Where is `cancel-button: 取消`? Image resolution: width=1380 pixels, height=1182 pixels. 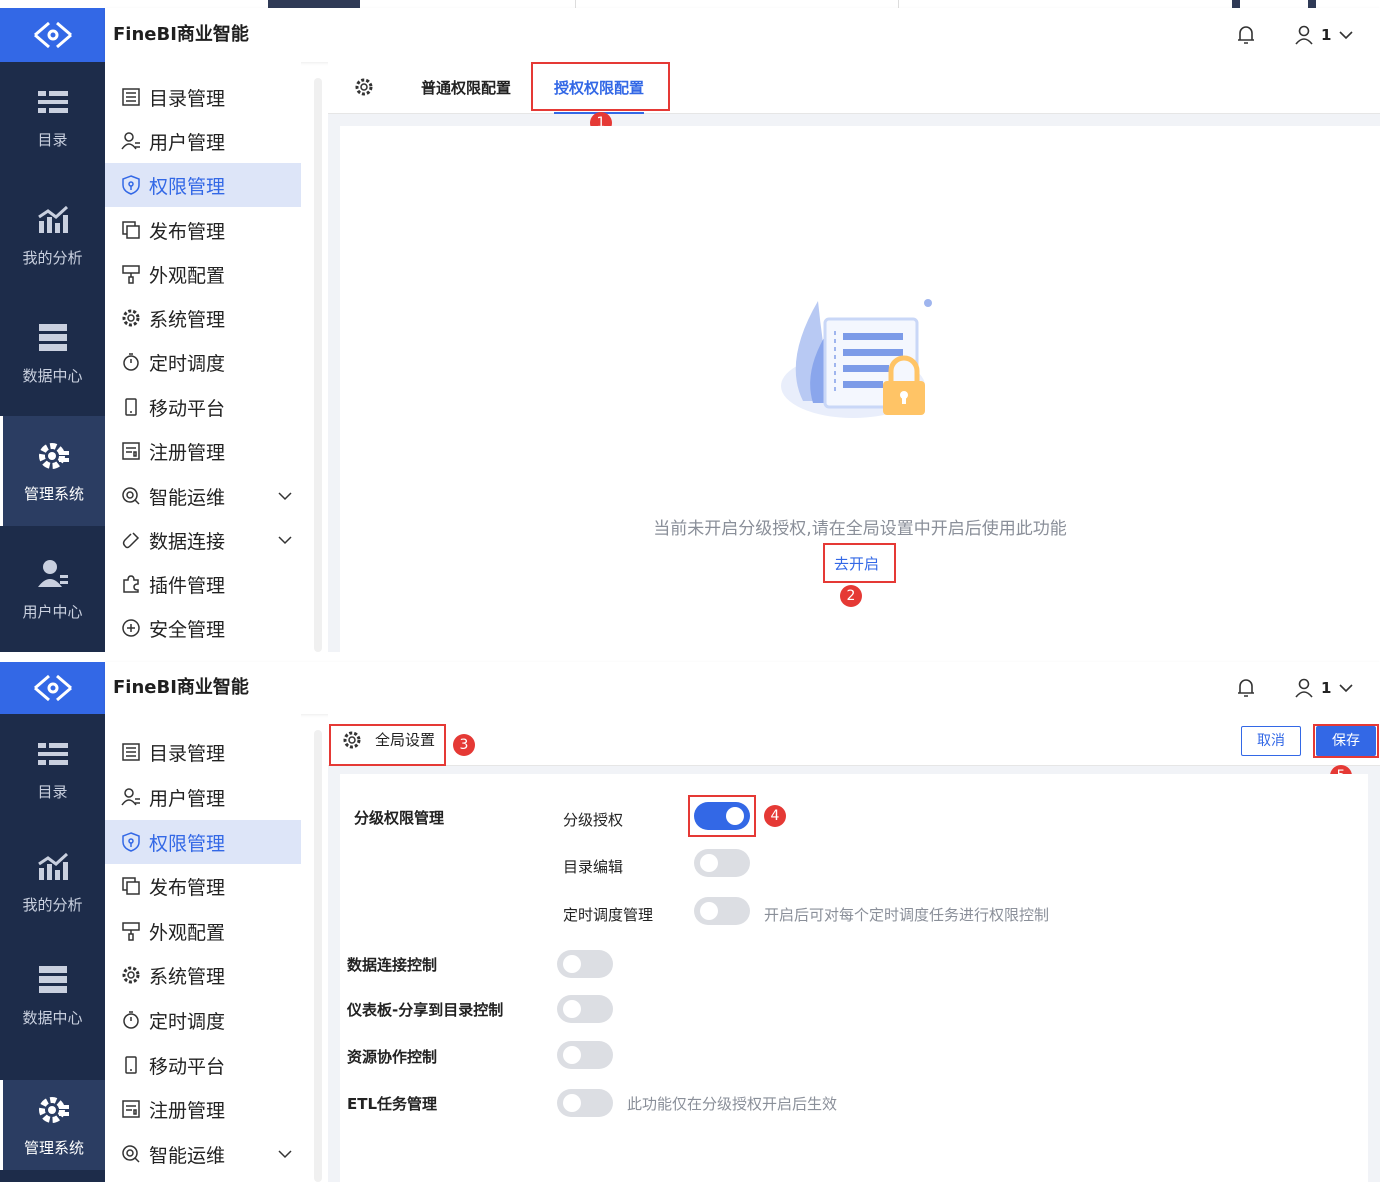
cancel-button: 取消 is located at coordinates (1271, 741).